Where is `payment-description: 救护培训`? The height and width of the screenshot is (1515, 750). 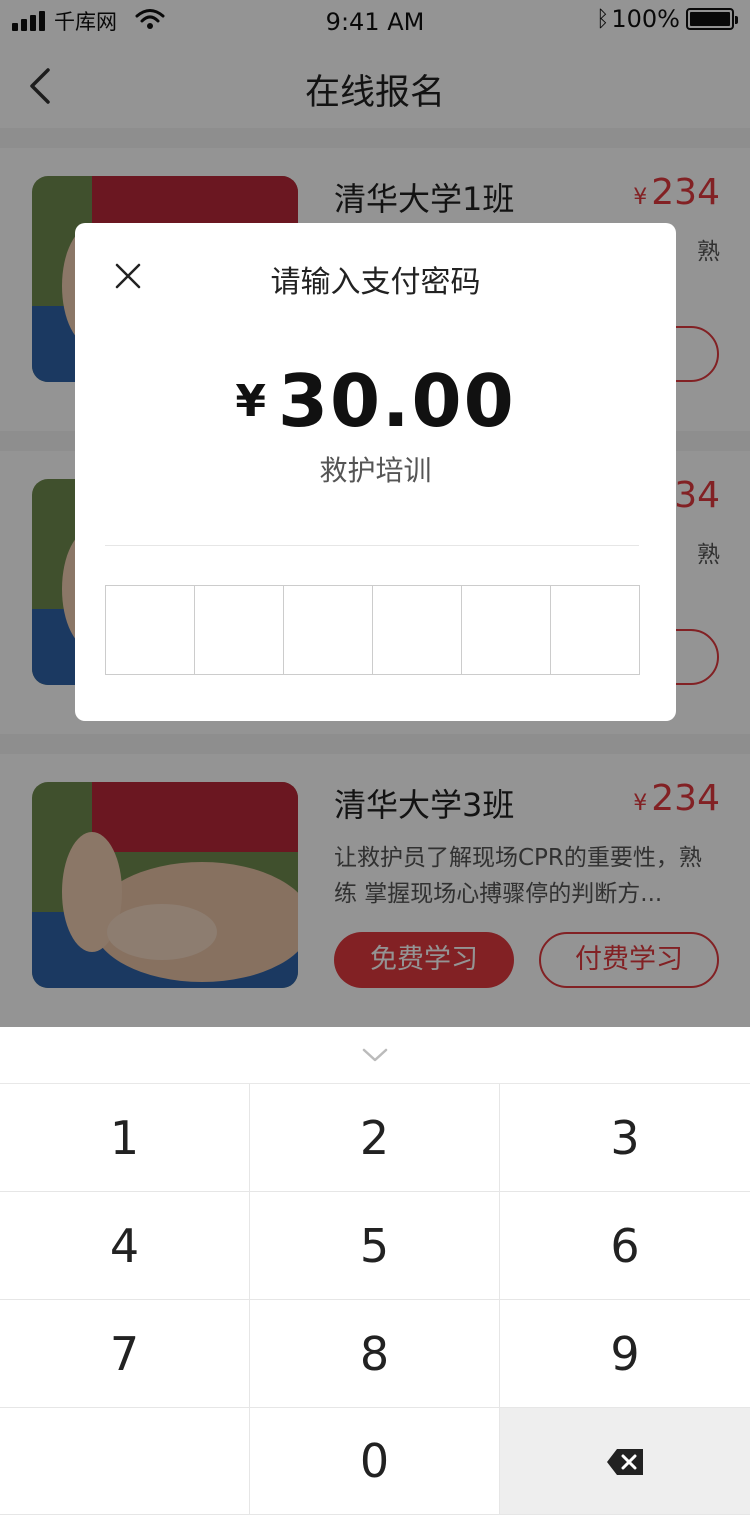 payment-description: 救护培训 is located at coordinates (375, 470).